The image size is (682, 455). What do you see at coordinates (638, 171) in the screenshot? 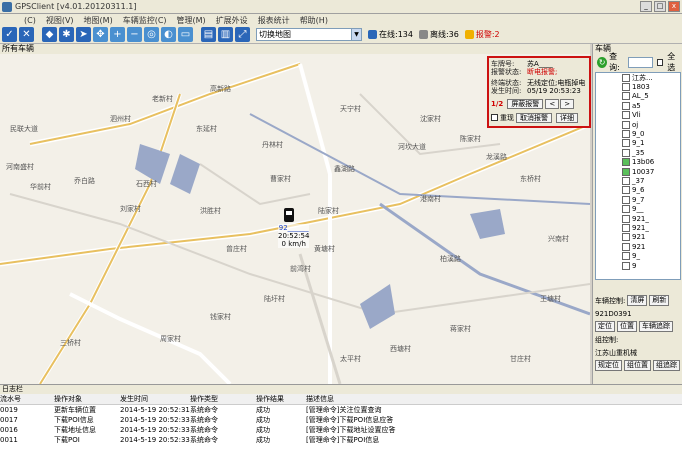
I see `vehicle-tree-item: 10037` at bounding box center [638, 171].